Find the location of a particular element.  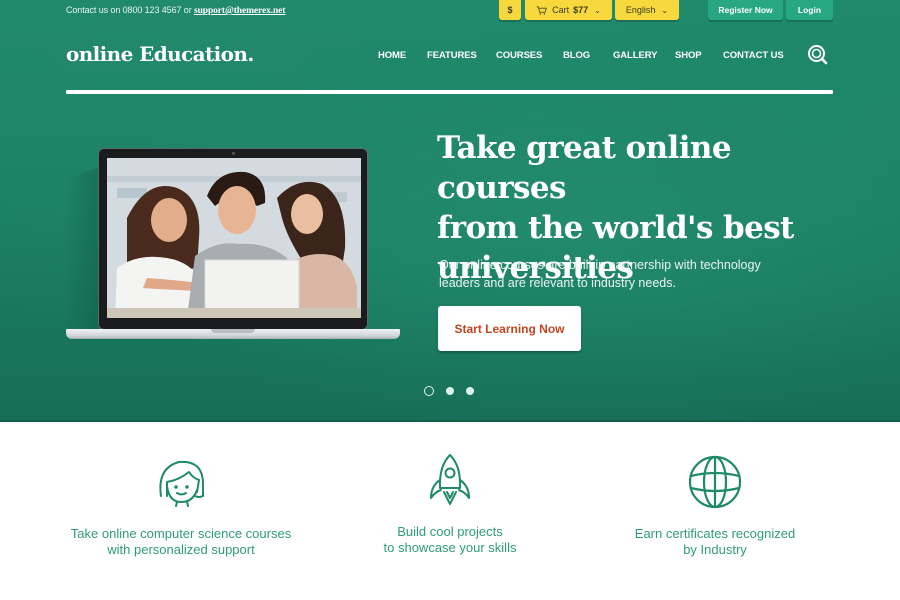

feature-text-line: to showcase your skills is located at coordinates (450, 547).